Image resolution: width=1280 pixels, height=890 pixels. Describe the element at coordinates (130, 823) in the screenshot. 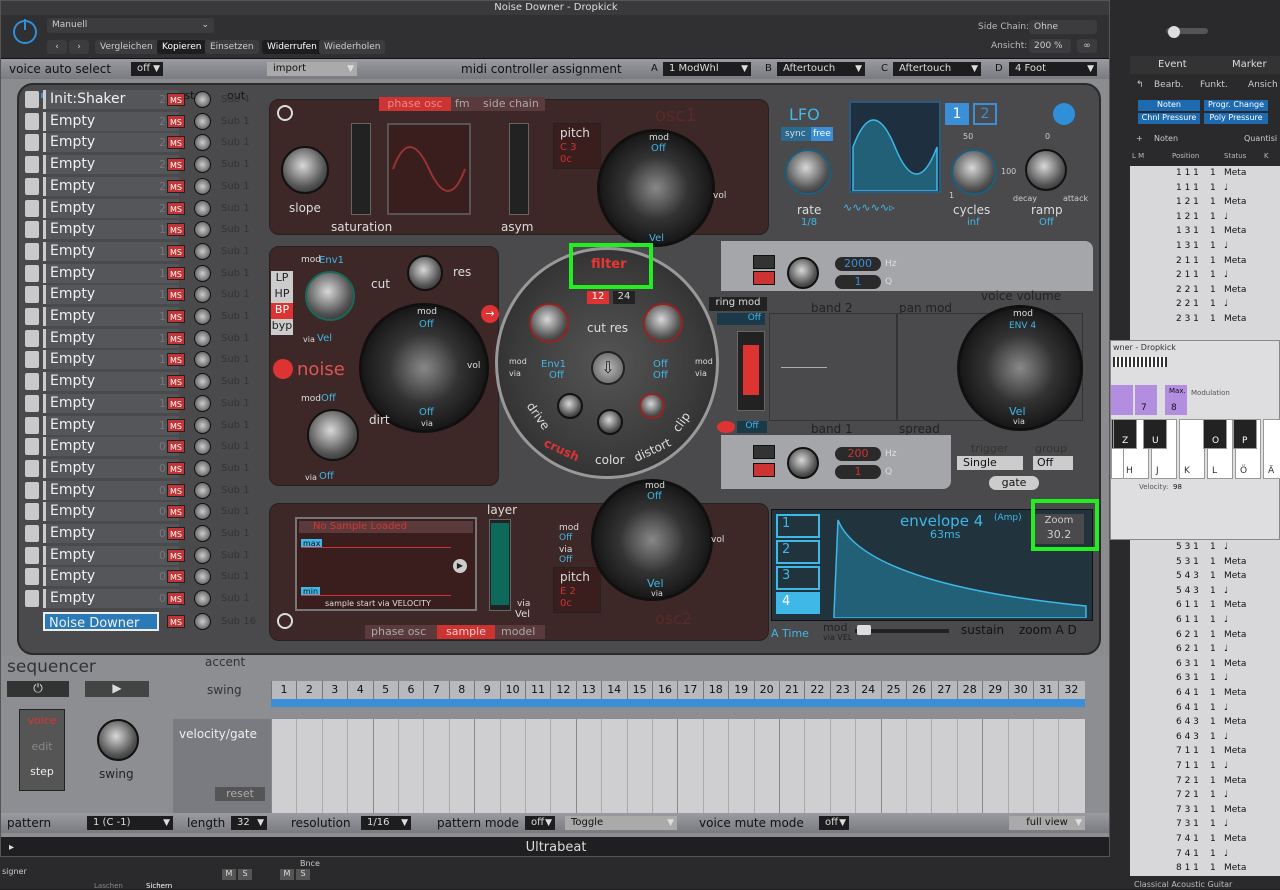

I see `pattern-select: 1 (C -1)` at that location.